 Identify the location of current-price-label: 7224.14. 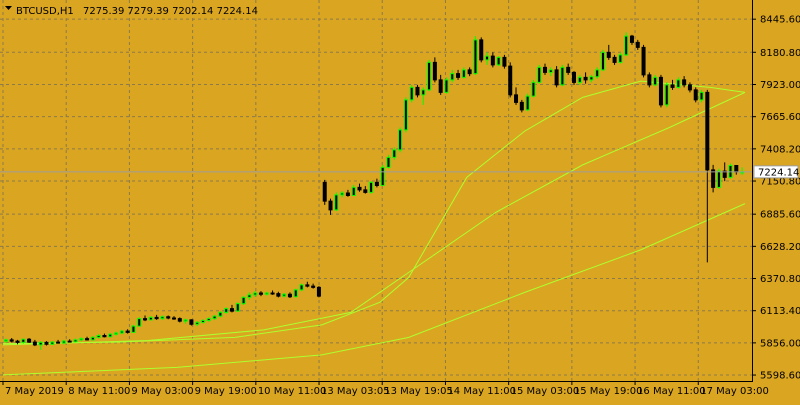
(778, 172).